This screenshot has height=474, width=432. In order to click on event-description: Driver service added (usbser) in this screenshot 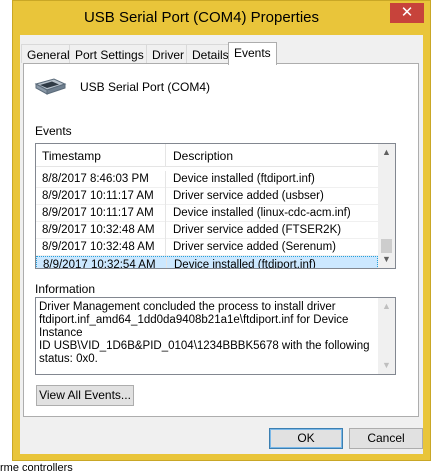, I will do `click(248, 196)`.